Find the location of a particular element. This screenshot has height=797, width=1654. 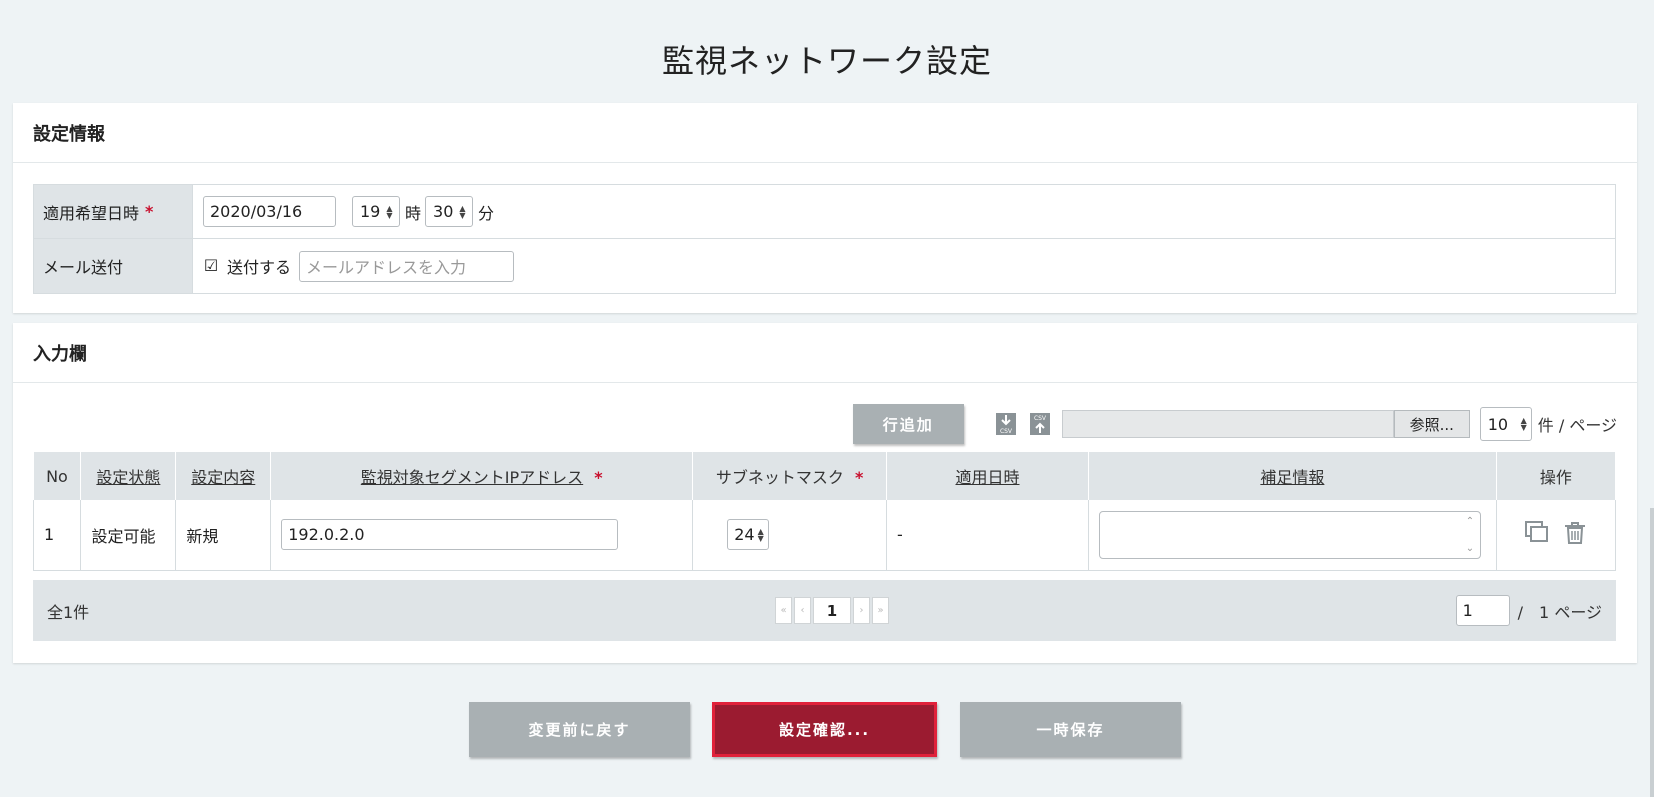

table-row: 1 設定可能 新規 192.0.2.0 24 ▲ ▼ - ⌃ ⌄ is located at coordinates (824, 535).